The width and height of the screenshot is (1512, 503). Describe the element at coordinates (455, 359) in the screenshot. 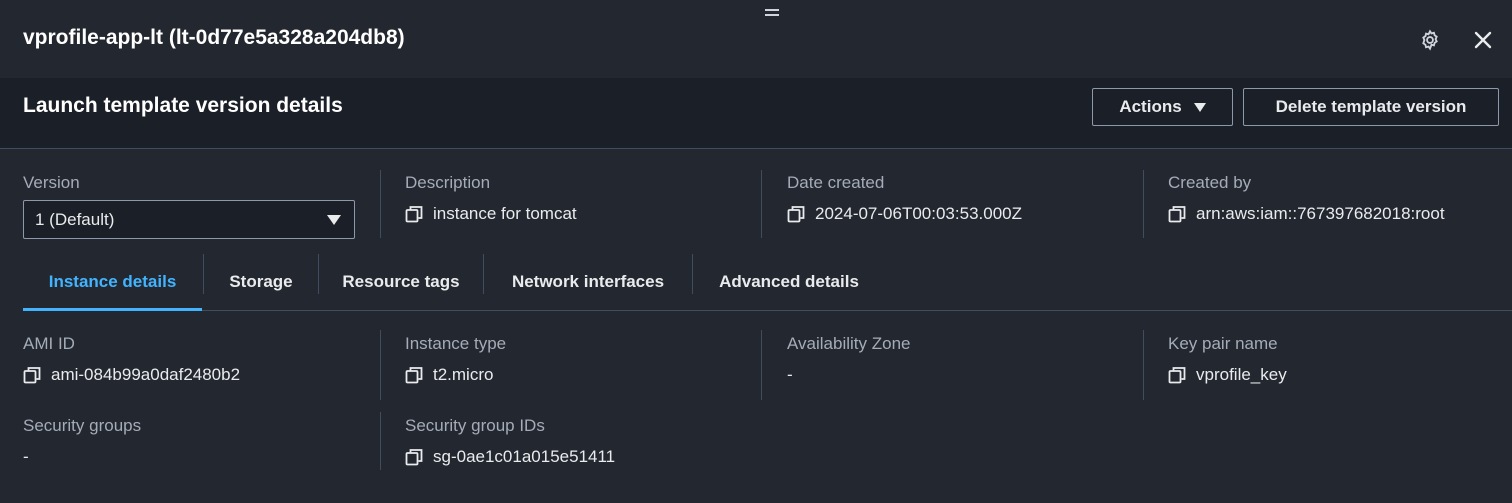

I see `instance-type-field: Instance type t2.micro` at that location.